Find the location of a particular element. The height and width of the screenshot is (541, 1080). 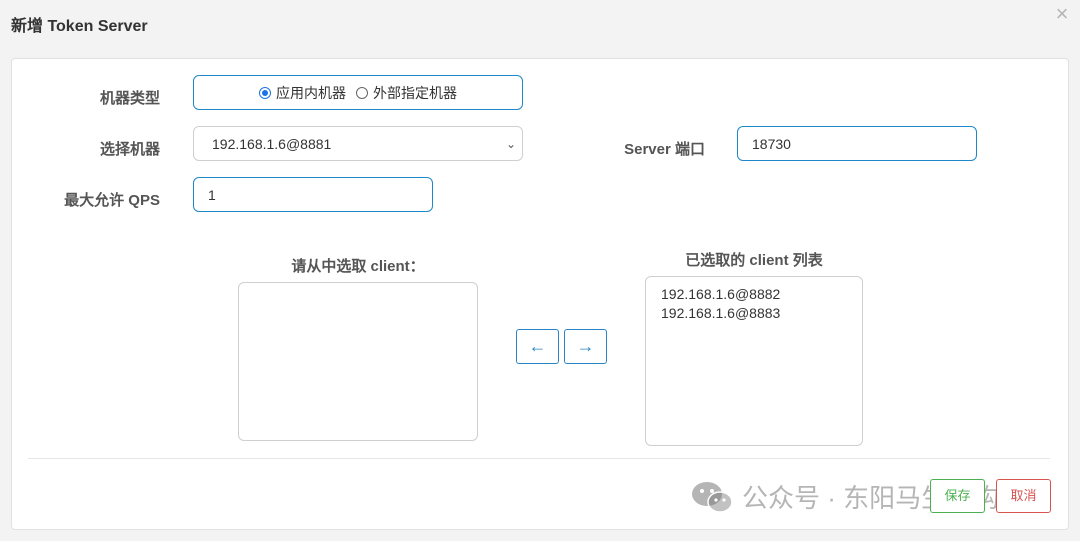

server-port-label: Server 端口 is located at coordinates (664, 149).